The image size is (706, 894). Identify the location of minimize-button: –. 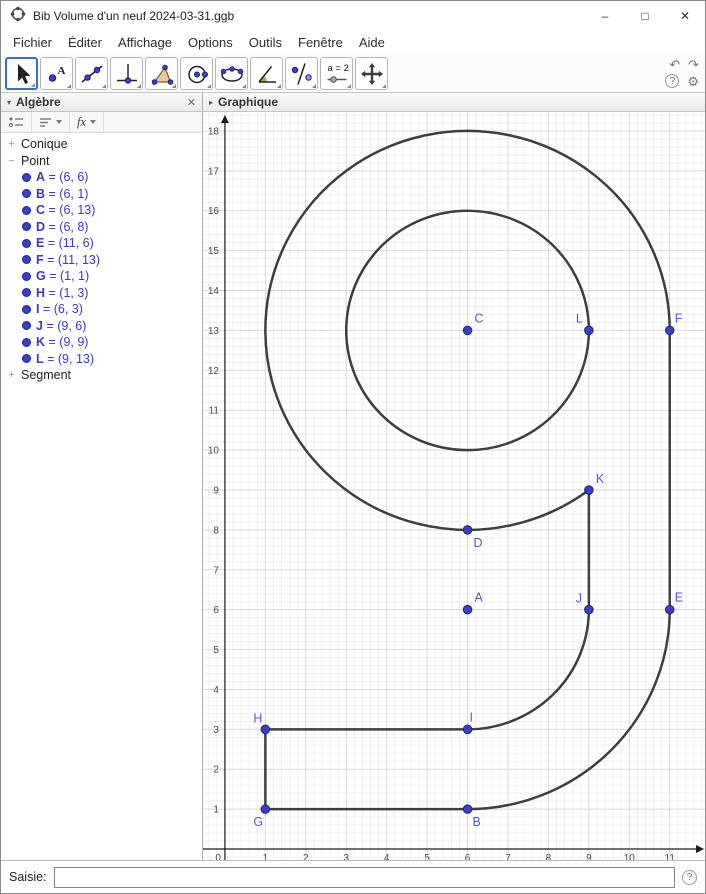
(605, 16).